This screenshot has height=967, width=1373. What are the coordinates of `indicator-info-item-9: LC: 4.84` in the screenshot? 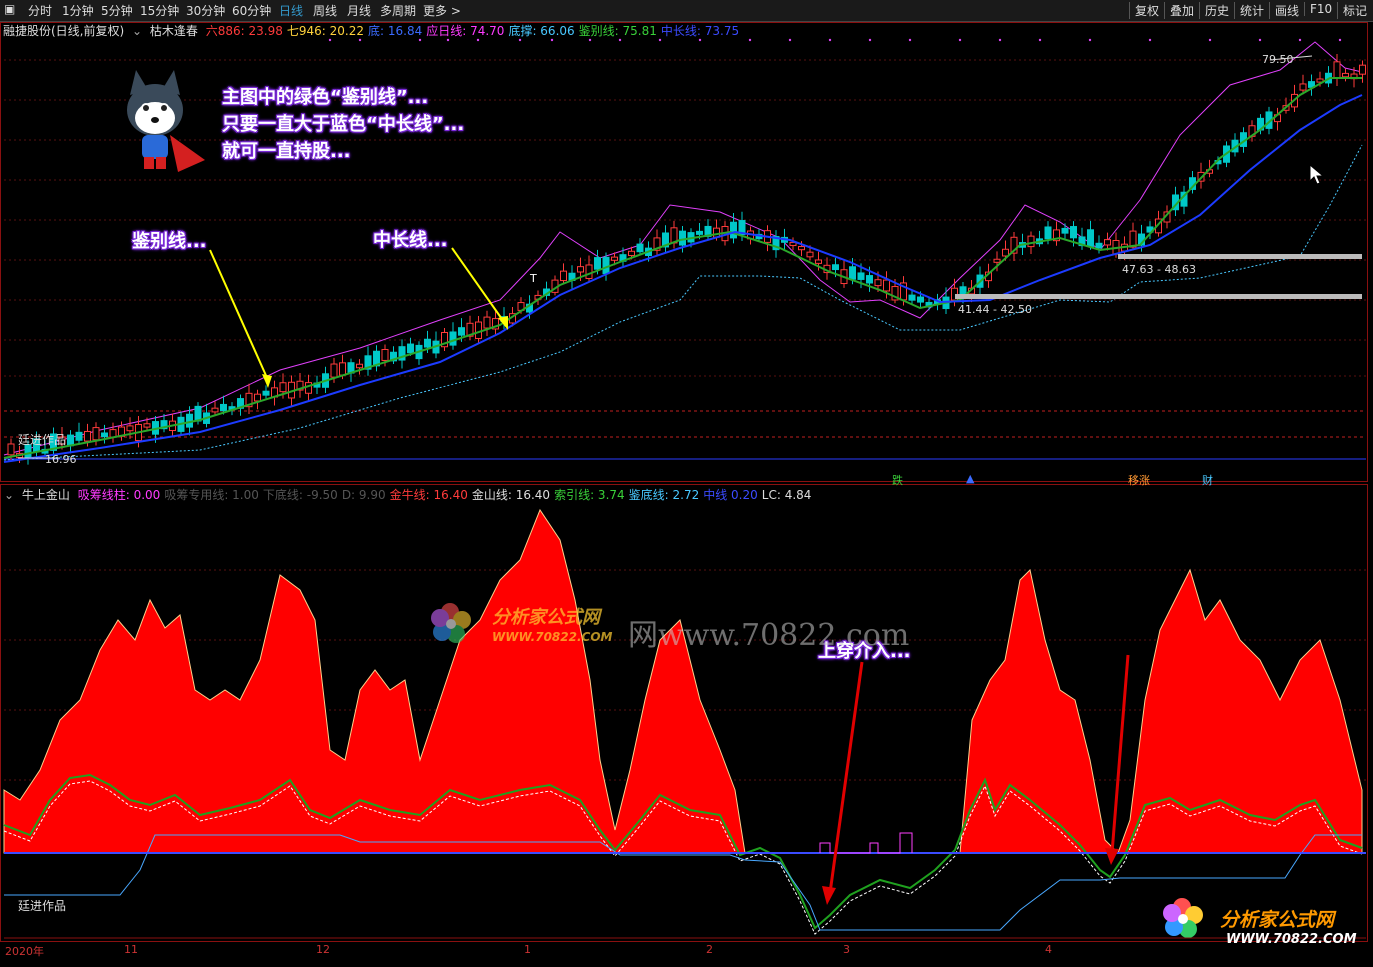 It's located at (786, 495).